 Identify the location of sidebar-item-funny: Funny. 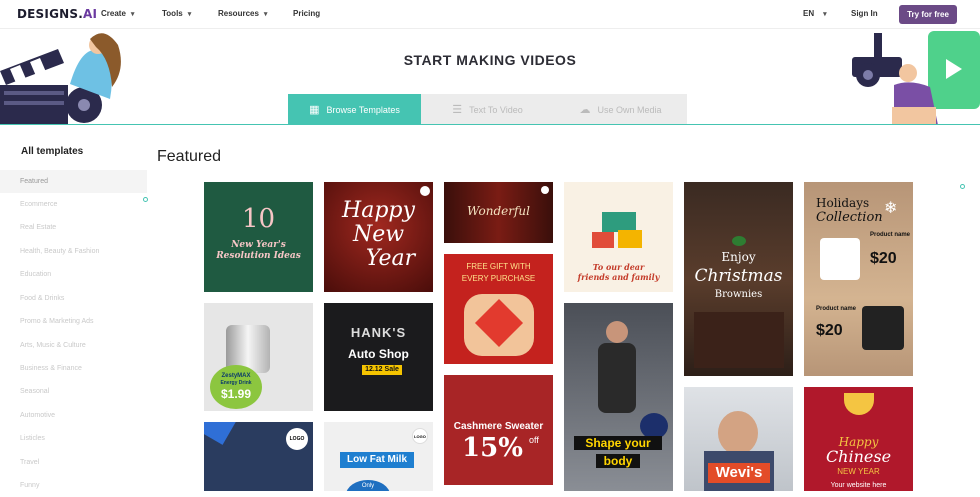
(73, 485).